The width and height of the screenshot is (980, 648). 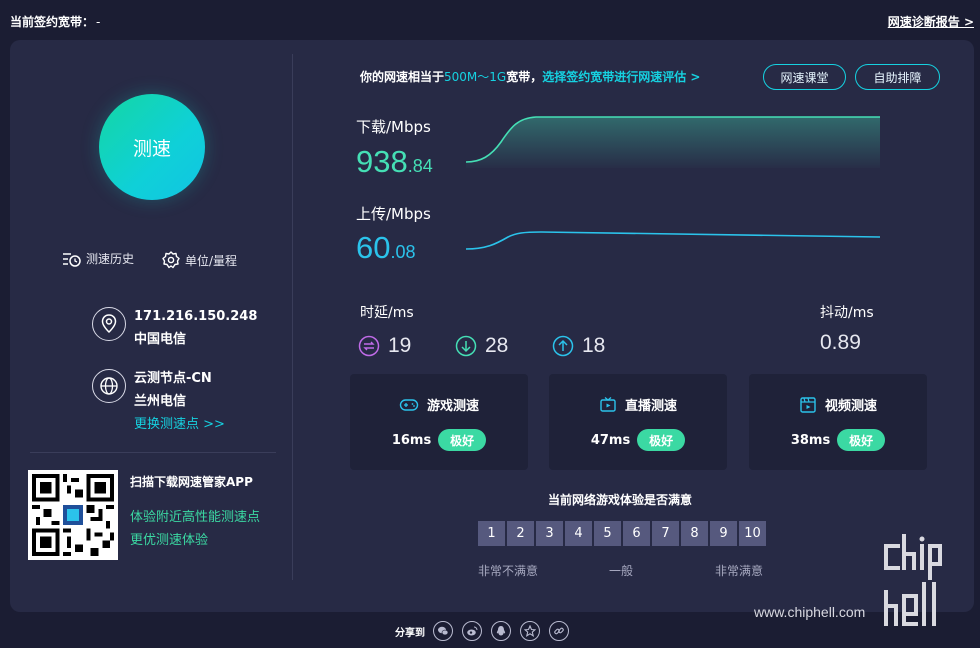 I want to click on node-city: 兰州电信, so click(x=160, y=401).